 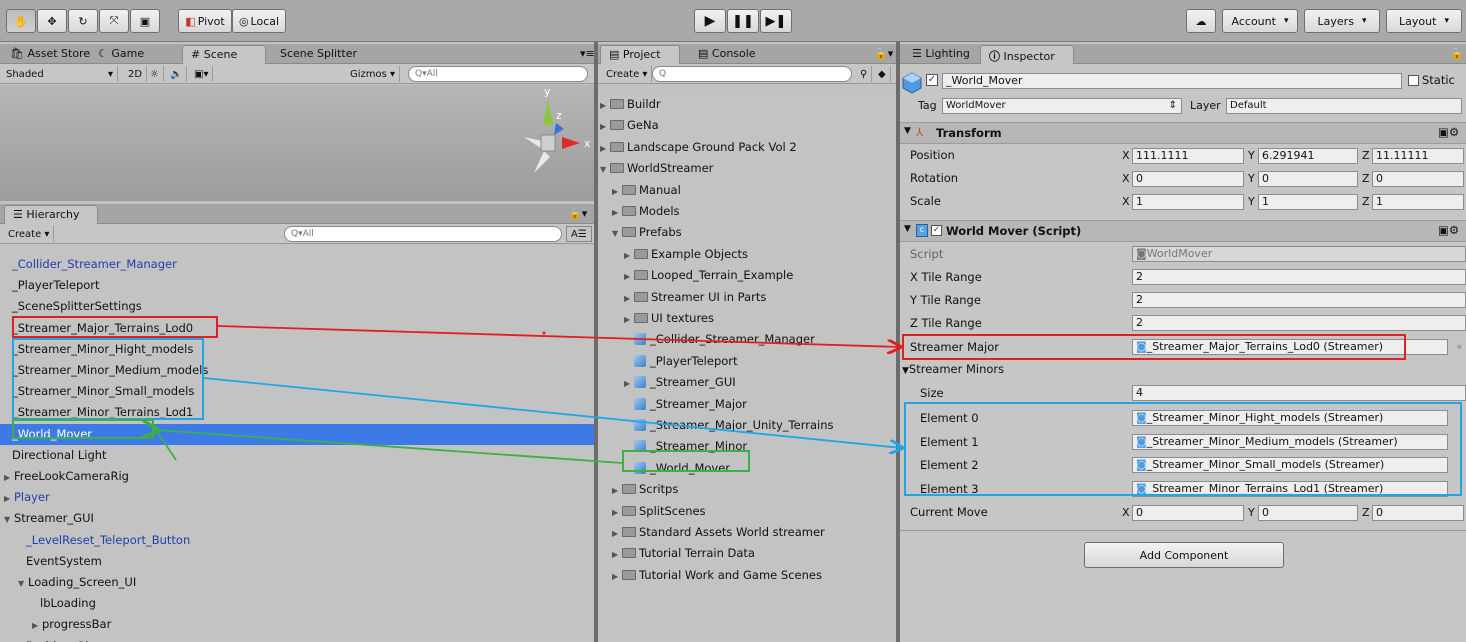 What do you see at coordinates (558, 336) in the screenshot?
I see `arrow-major` at bounding box center [558, 336].